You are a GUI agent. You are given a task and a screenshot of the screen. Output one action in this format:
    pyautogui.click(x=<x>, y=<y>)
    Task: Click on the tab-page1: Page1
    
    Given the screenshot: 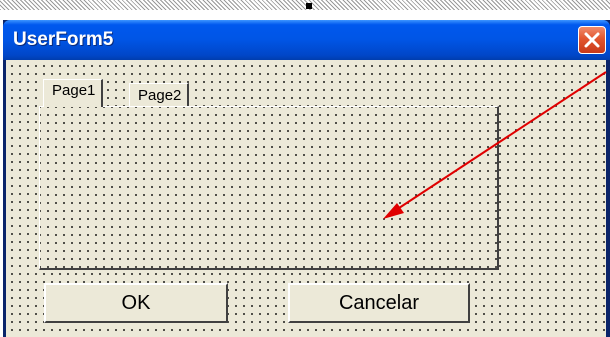 What is the action you would take?
    pyautogui.click(x=73, y=93)
    